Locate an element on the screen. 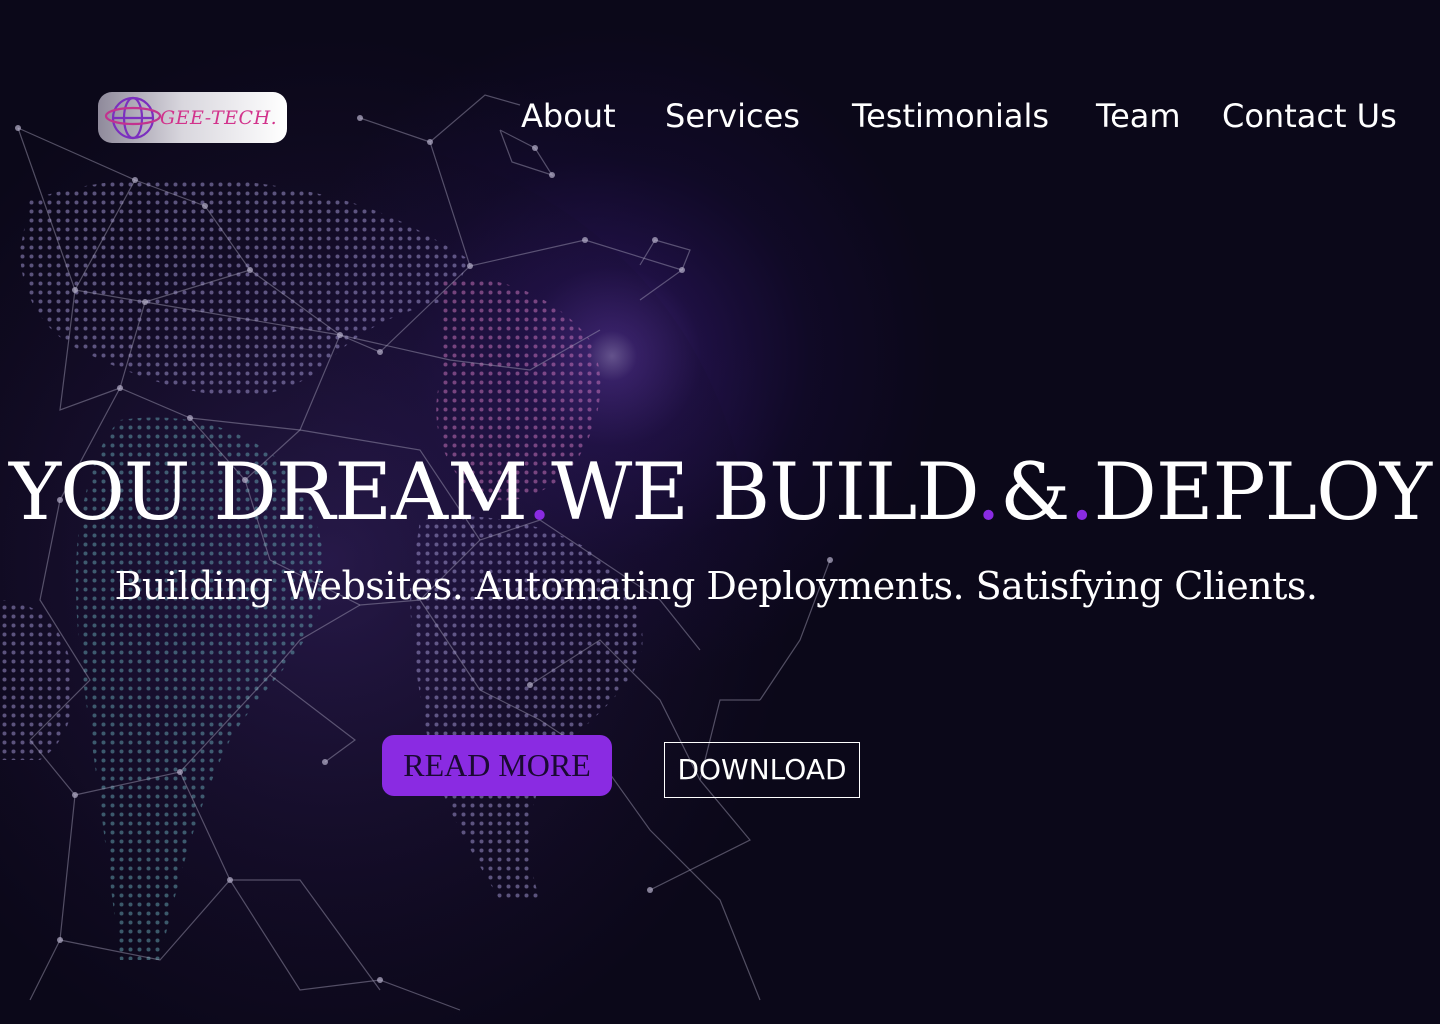 This screenshot has height=1024, width=1440. nav-services: Services is located at coordinates (732, 116).